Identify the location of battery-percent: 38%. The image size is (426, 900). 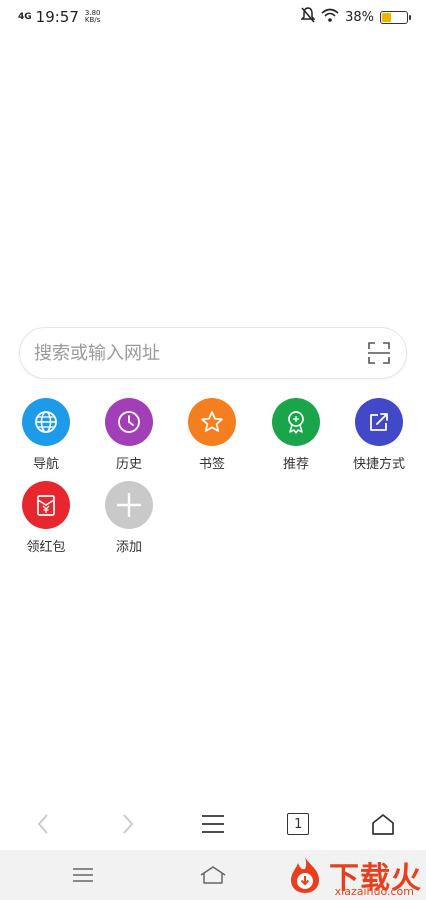
(359, 17).